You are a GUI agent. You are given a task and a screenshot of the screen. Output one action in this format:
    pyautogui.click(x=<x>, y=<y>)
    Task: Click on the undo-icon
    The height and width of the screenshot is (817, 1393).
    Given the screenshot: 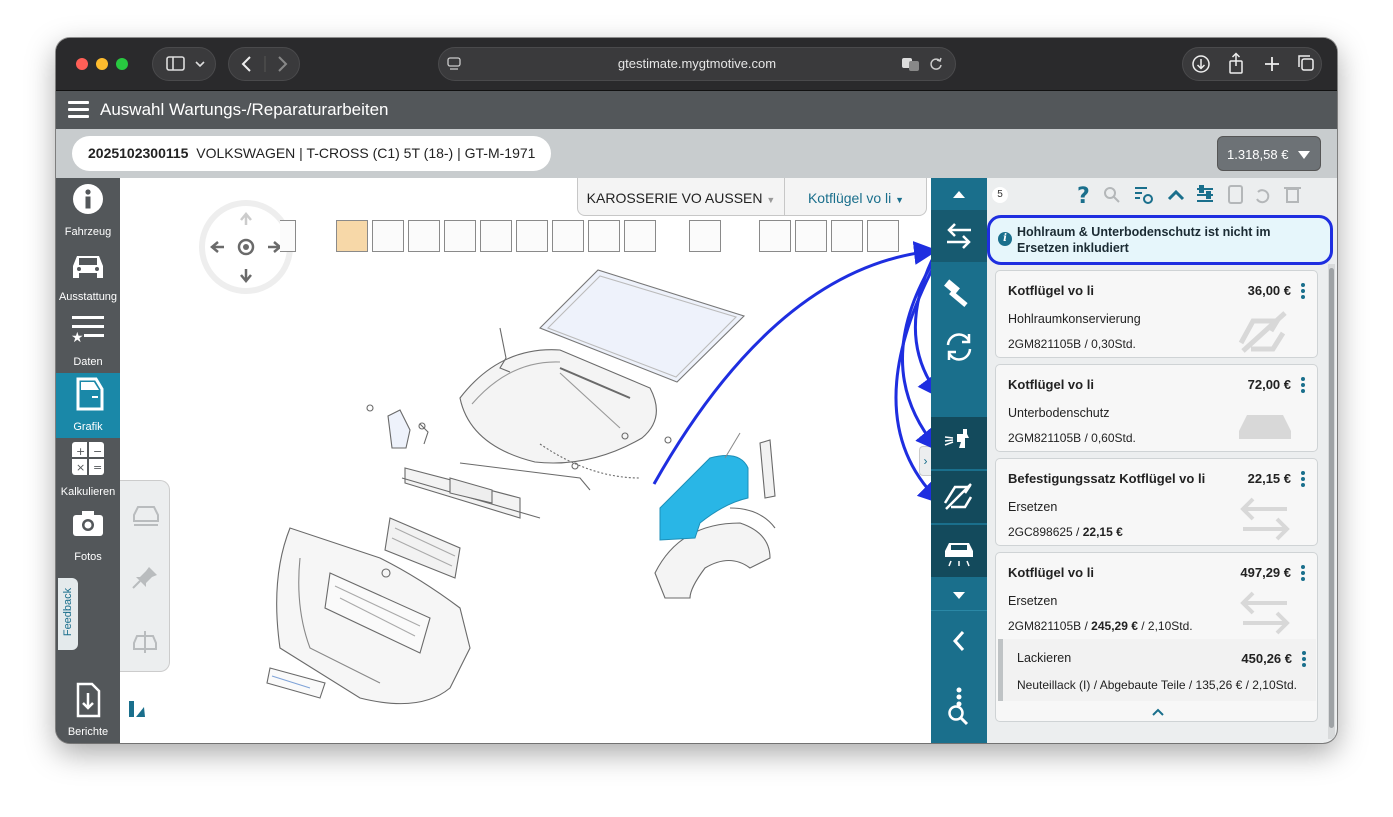 What is the action you would take?
    pyautogui.click(x=1263, y=196)
    